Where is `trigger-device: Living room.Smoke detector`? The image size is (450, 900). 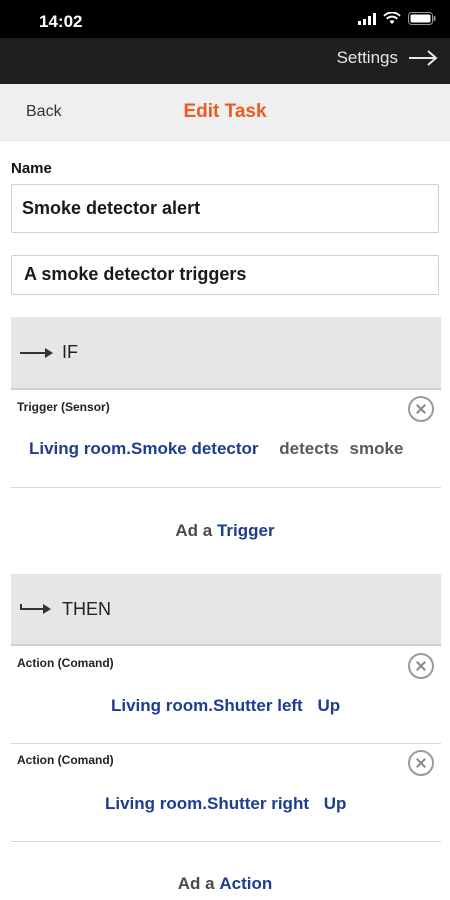 trigger-device: Living room.Smoke detector is located at coordinates (144, 448).